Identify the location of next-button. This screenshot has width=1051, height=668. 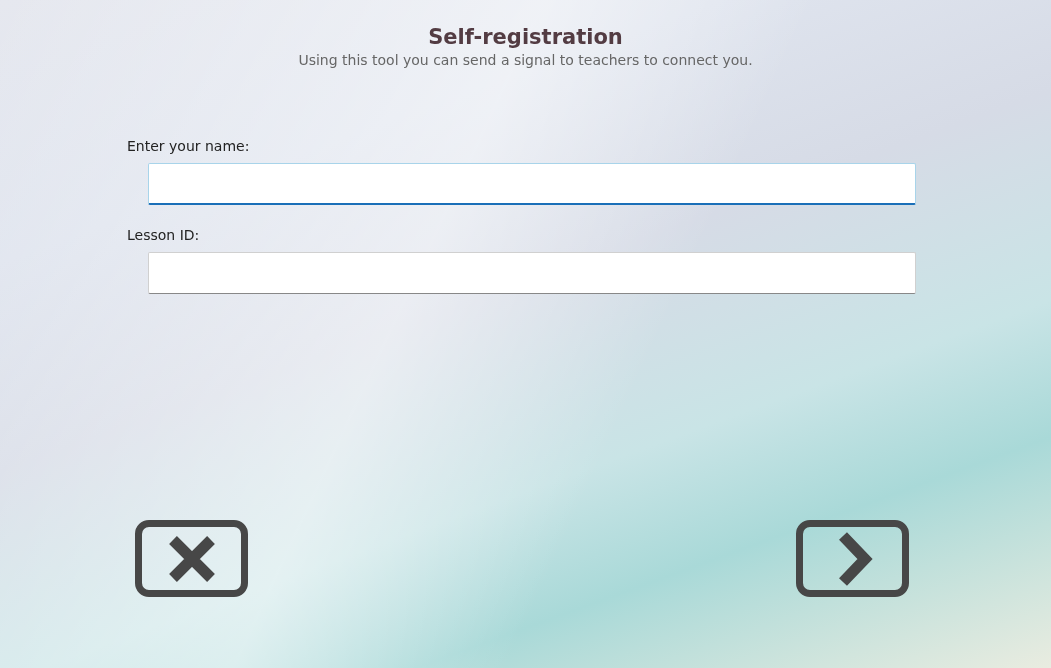
(852, 558).